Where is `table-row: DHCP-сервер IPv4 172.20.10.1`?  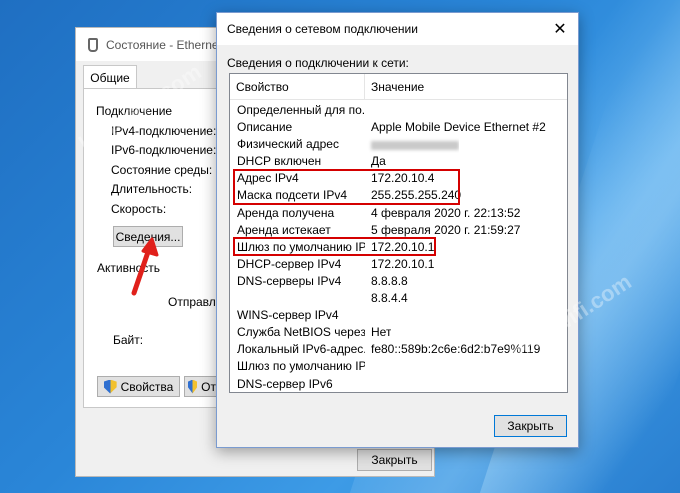 table-row: DHCP-сервер IPv4 172.20.10.1 is located at coordinates (398, 264).